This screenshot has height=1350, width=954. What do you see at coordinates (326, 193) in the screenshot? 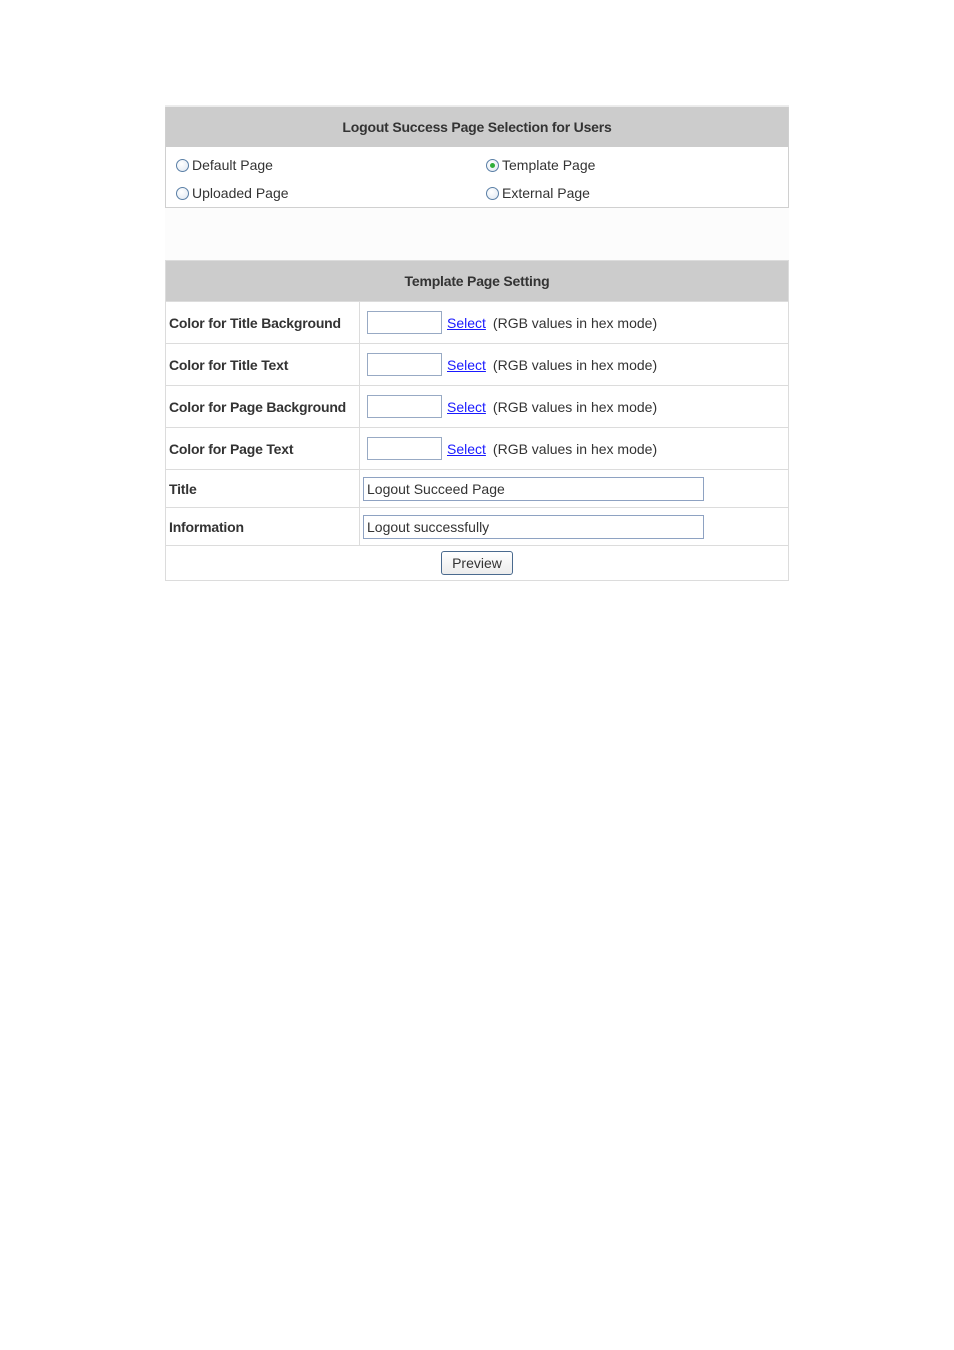
I see `radio-option-uploaded-page: Uploaded Page` at bounding box center [326, 193].